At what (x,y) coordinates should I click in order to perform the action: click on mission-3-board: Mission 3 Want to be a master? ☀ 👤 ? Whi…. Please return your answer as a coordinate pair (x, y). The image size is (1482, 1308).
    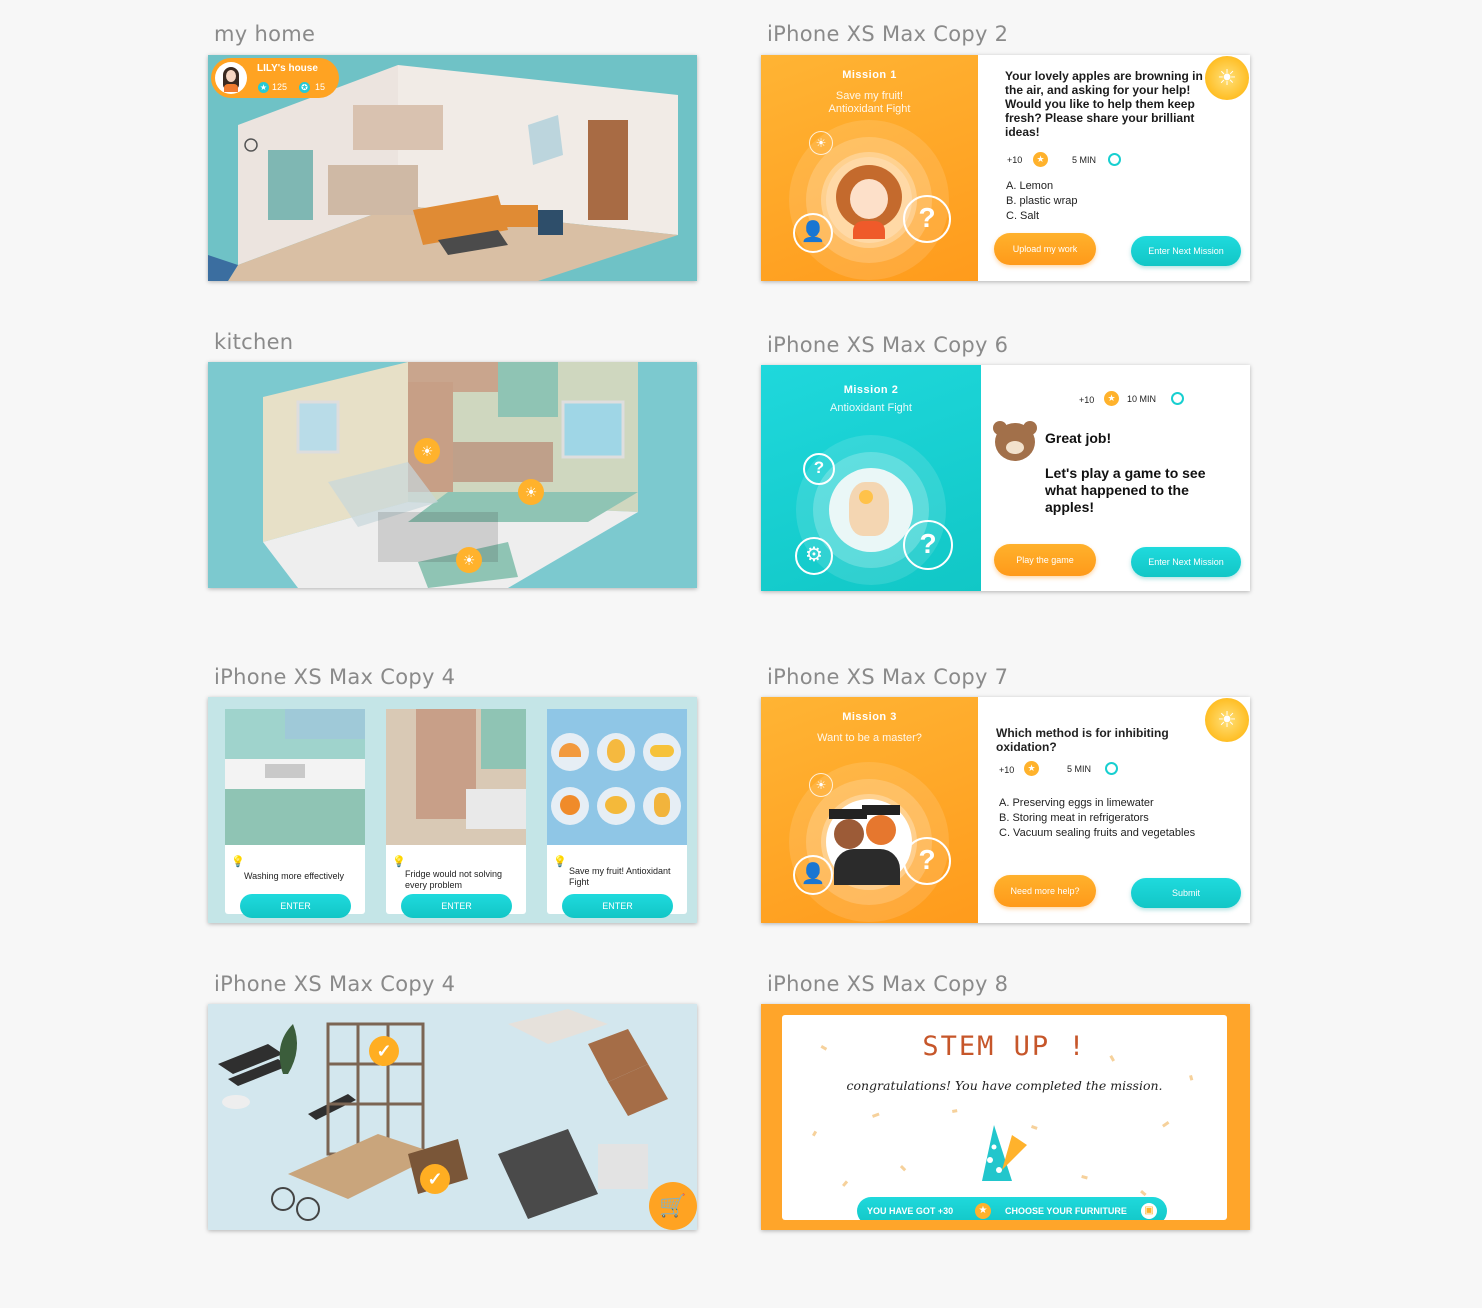
    Looking at the image, I should click on (1005, 810).